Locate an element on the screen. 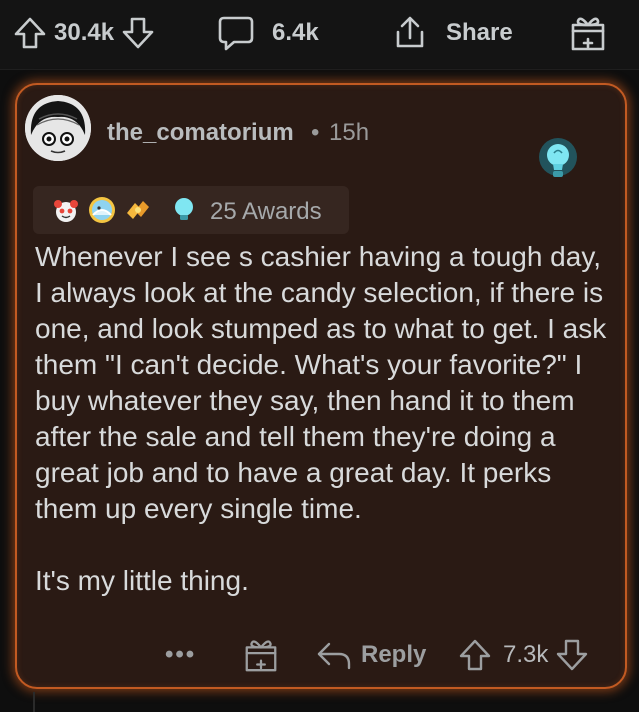  post-upvote-group: 30.4k is located at coordinates (84, 33).